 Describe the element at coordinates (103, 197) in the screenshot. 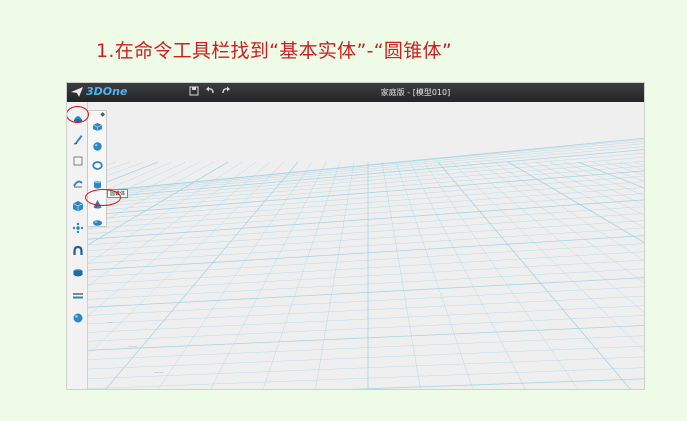

I see `highlight-cone` at that location.